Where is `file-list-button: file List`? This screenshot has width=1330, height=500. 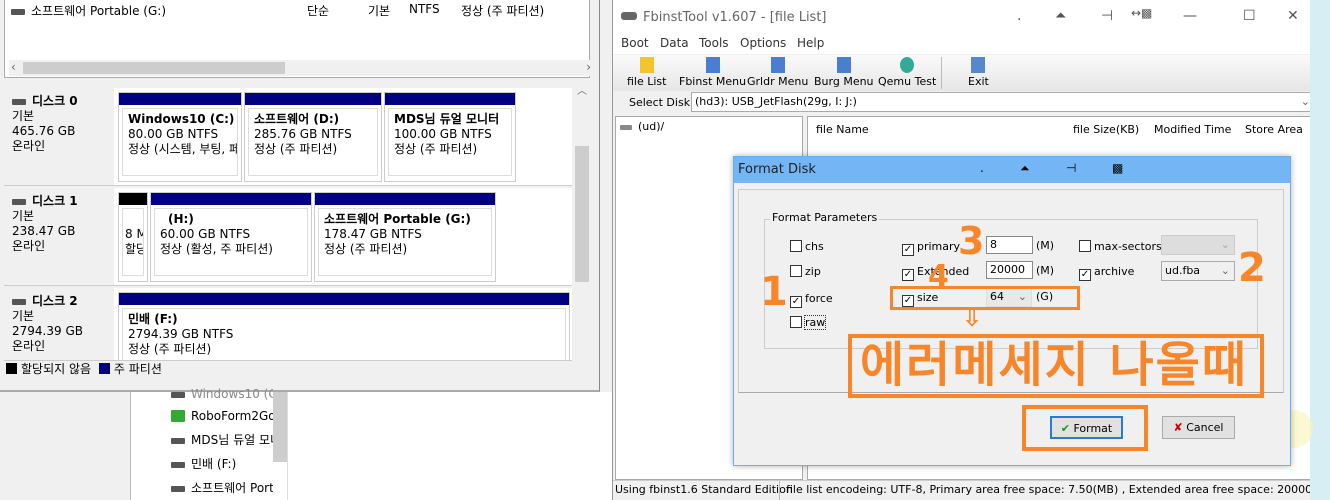 file-list-button: file List is located at coordinates (646, 72).